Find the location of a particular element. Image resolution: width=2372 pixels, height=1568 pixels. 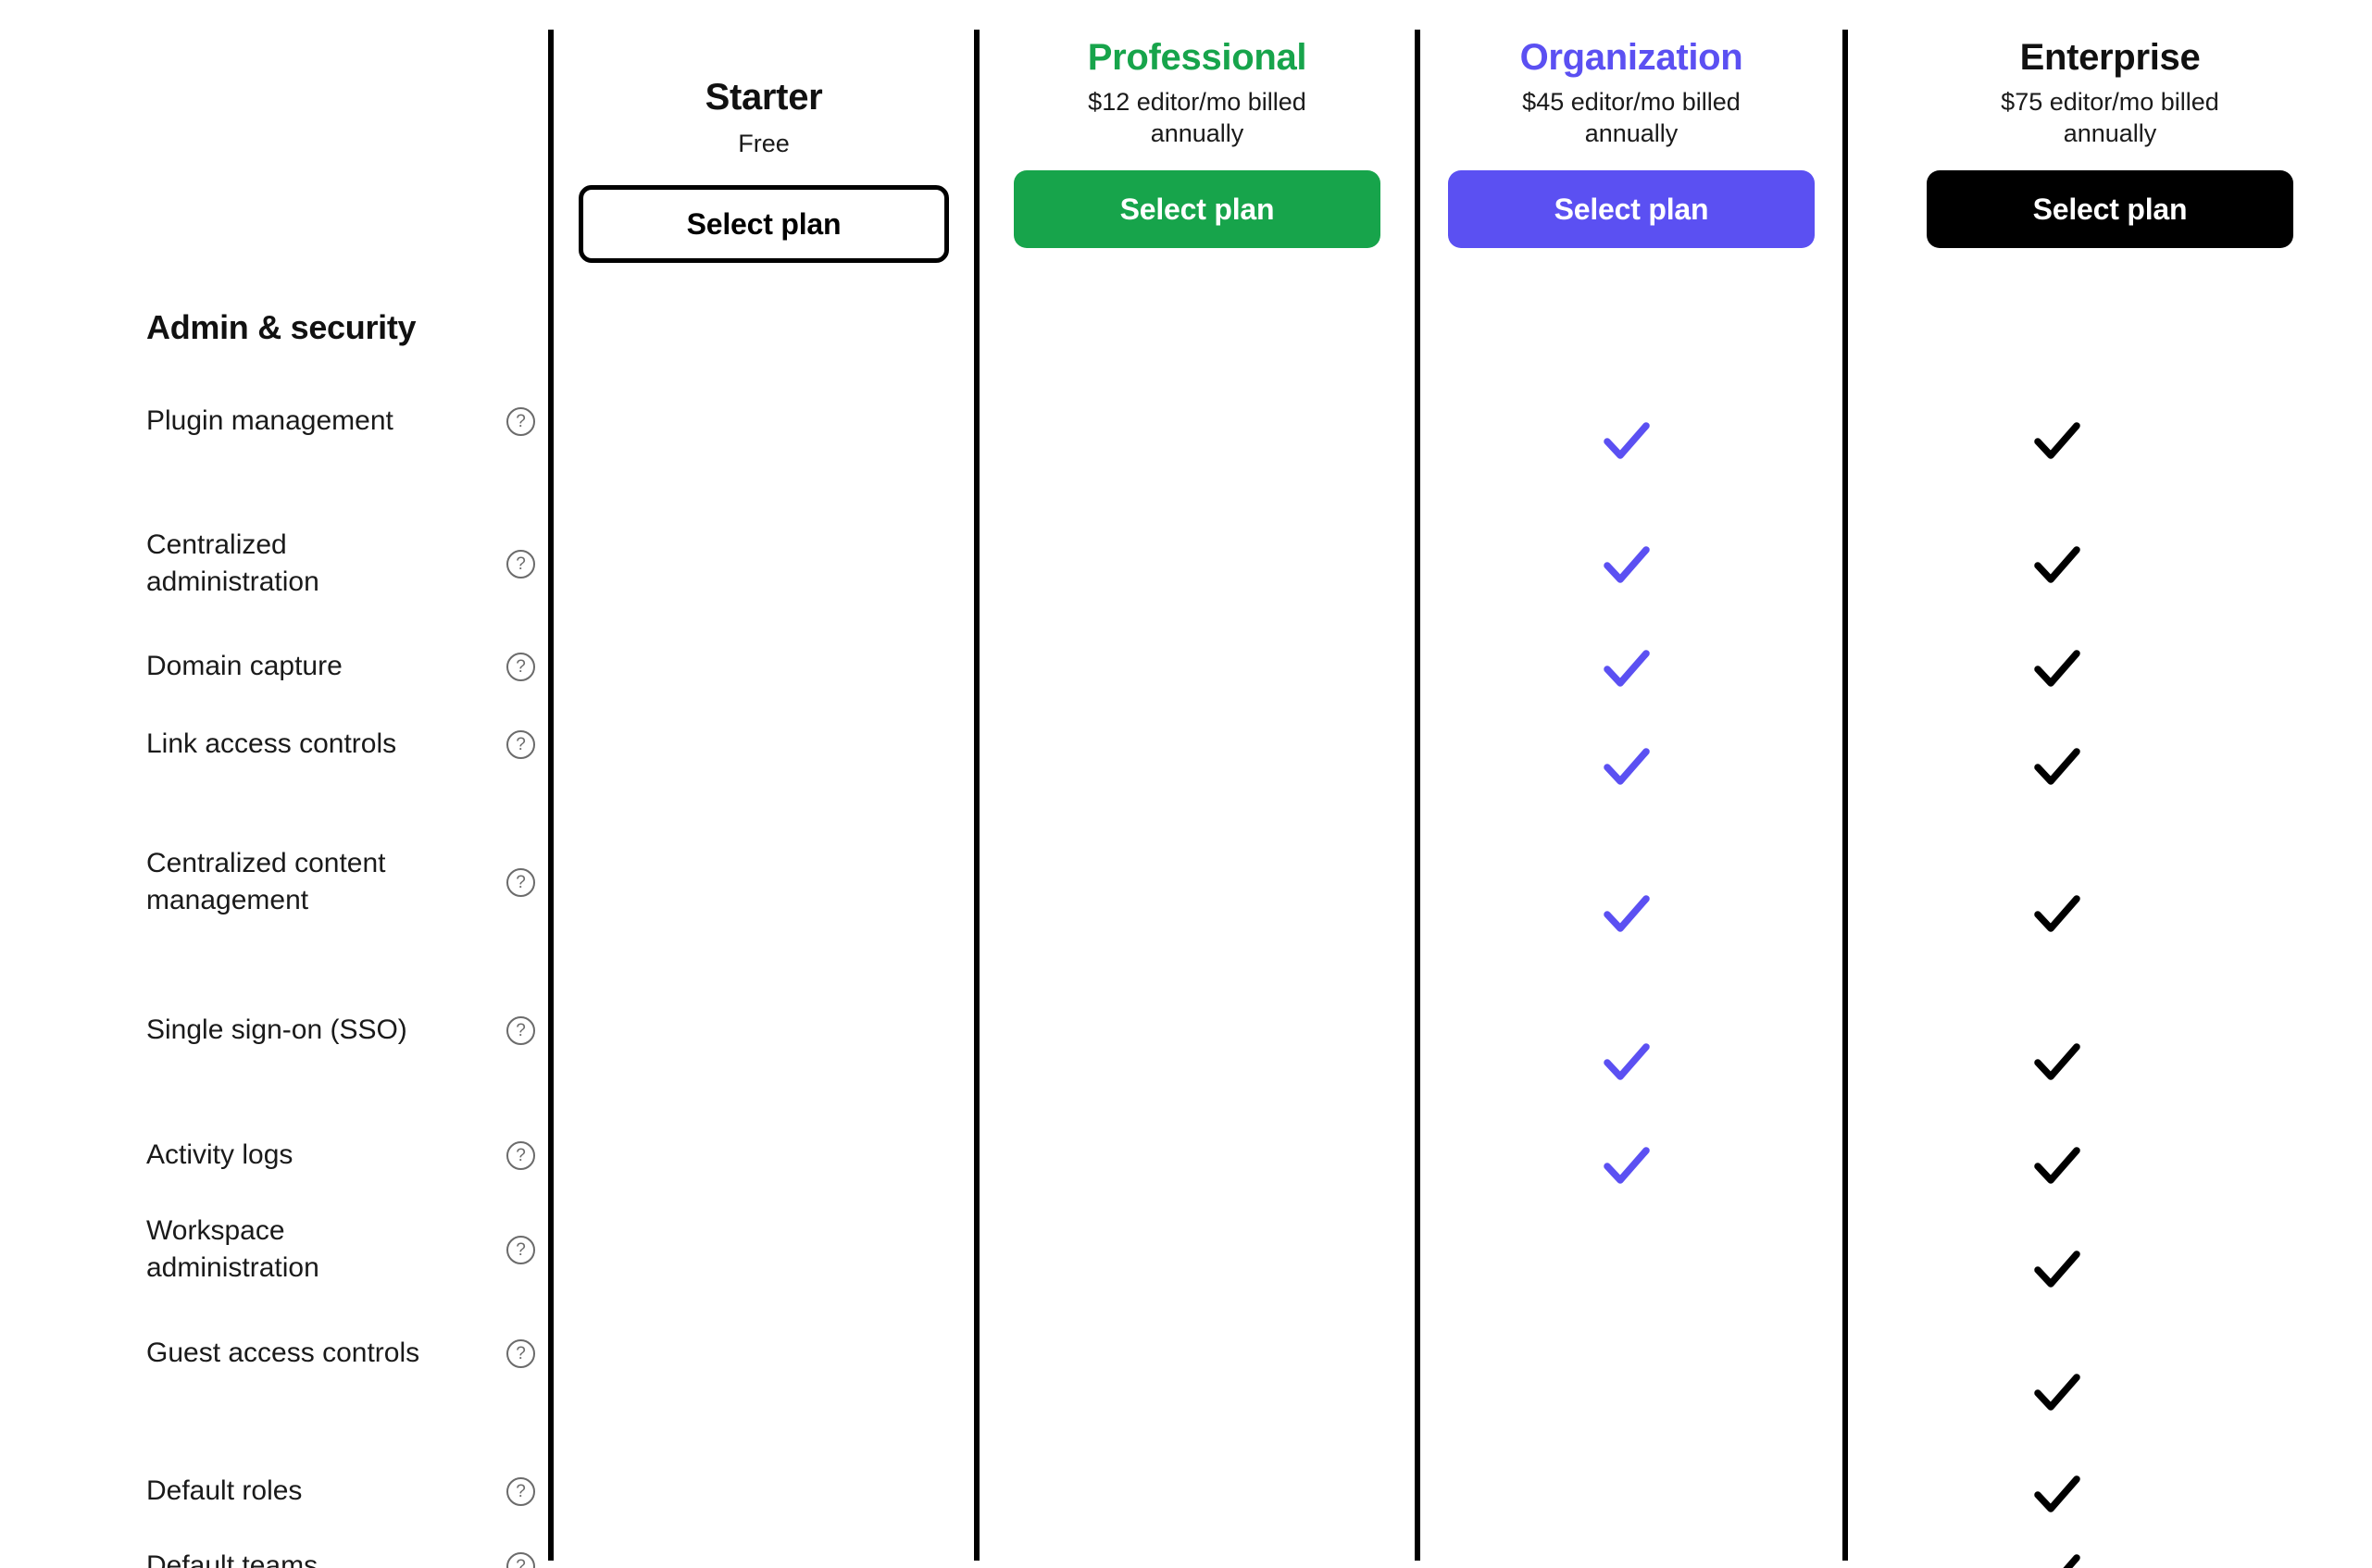

feature-row: Single sign-on (SSO)? is located at coordinates (340, 1030).